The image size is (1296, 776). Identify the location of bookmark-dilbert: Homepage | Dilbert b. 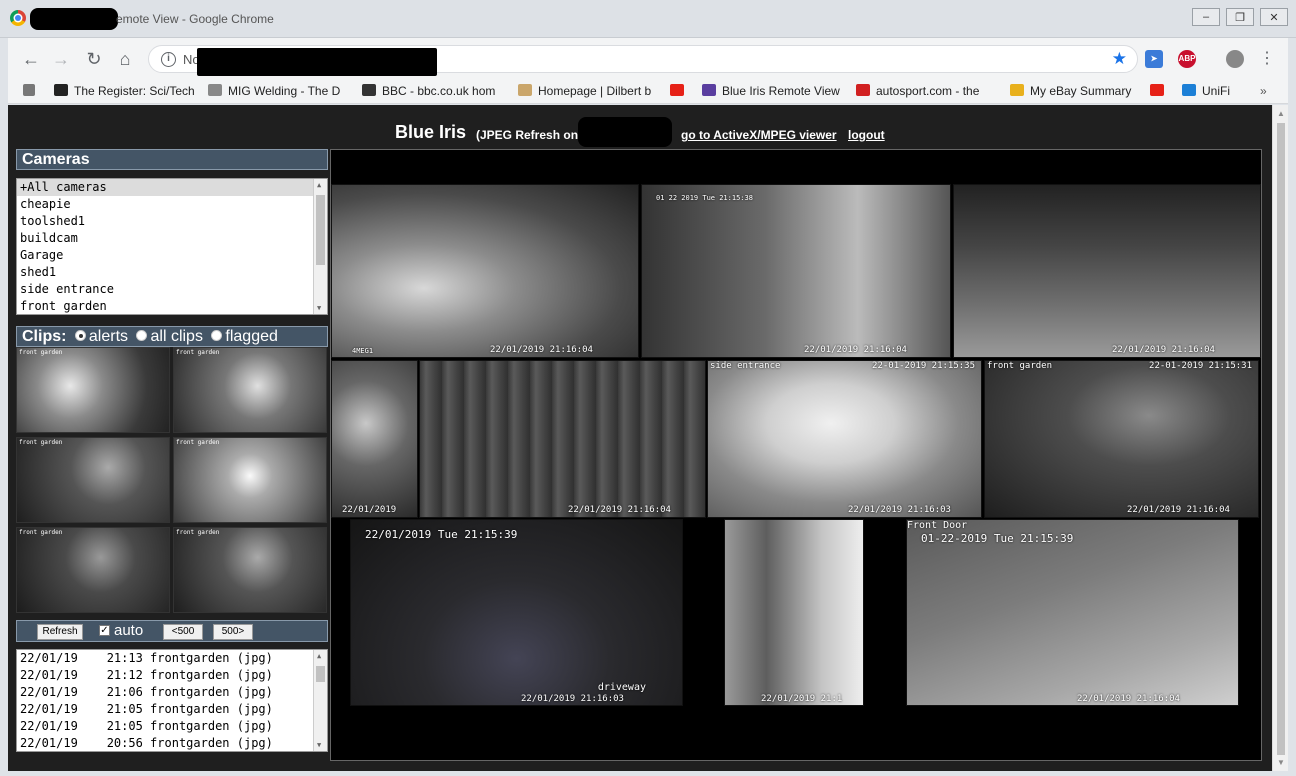
(584, 91).